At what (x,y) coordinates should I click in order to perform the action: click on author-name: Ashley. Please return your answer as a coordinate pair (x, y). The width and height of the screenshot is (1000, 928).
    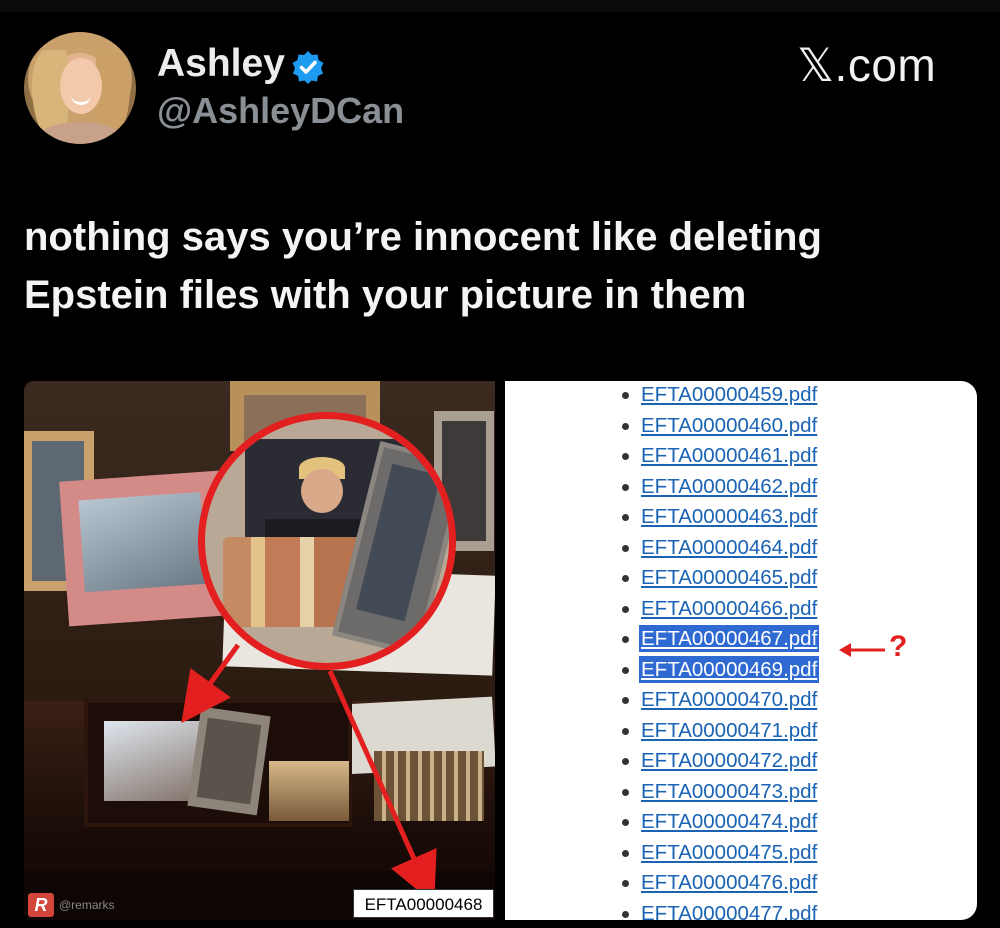
    Looking at the image, I should click on (221, 64).